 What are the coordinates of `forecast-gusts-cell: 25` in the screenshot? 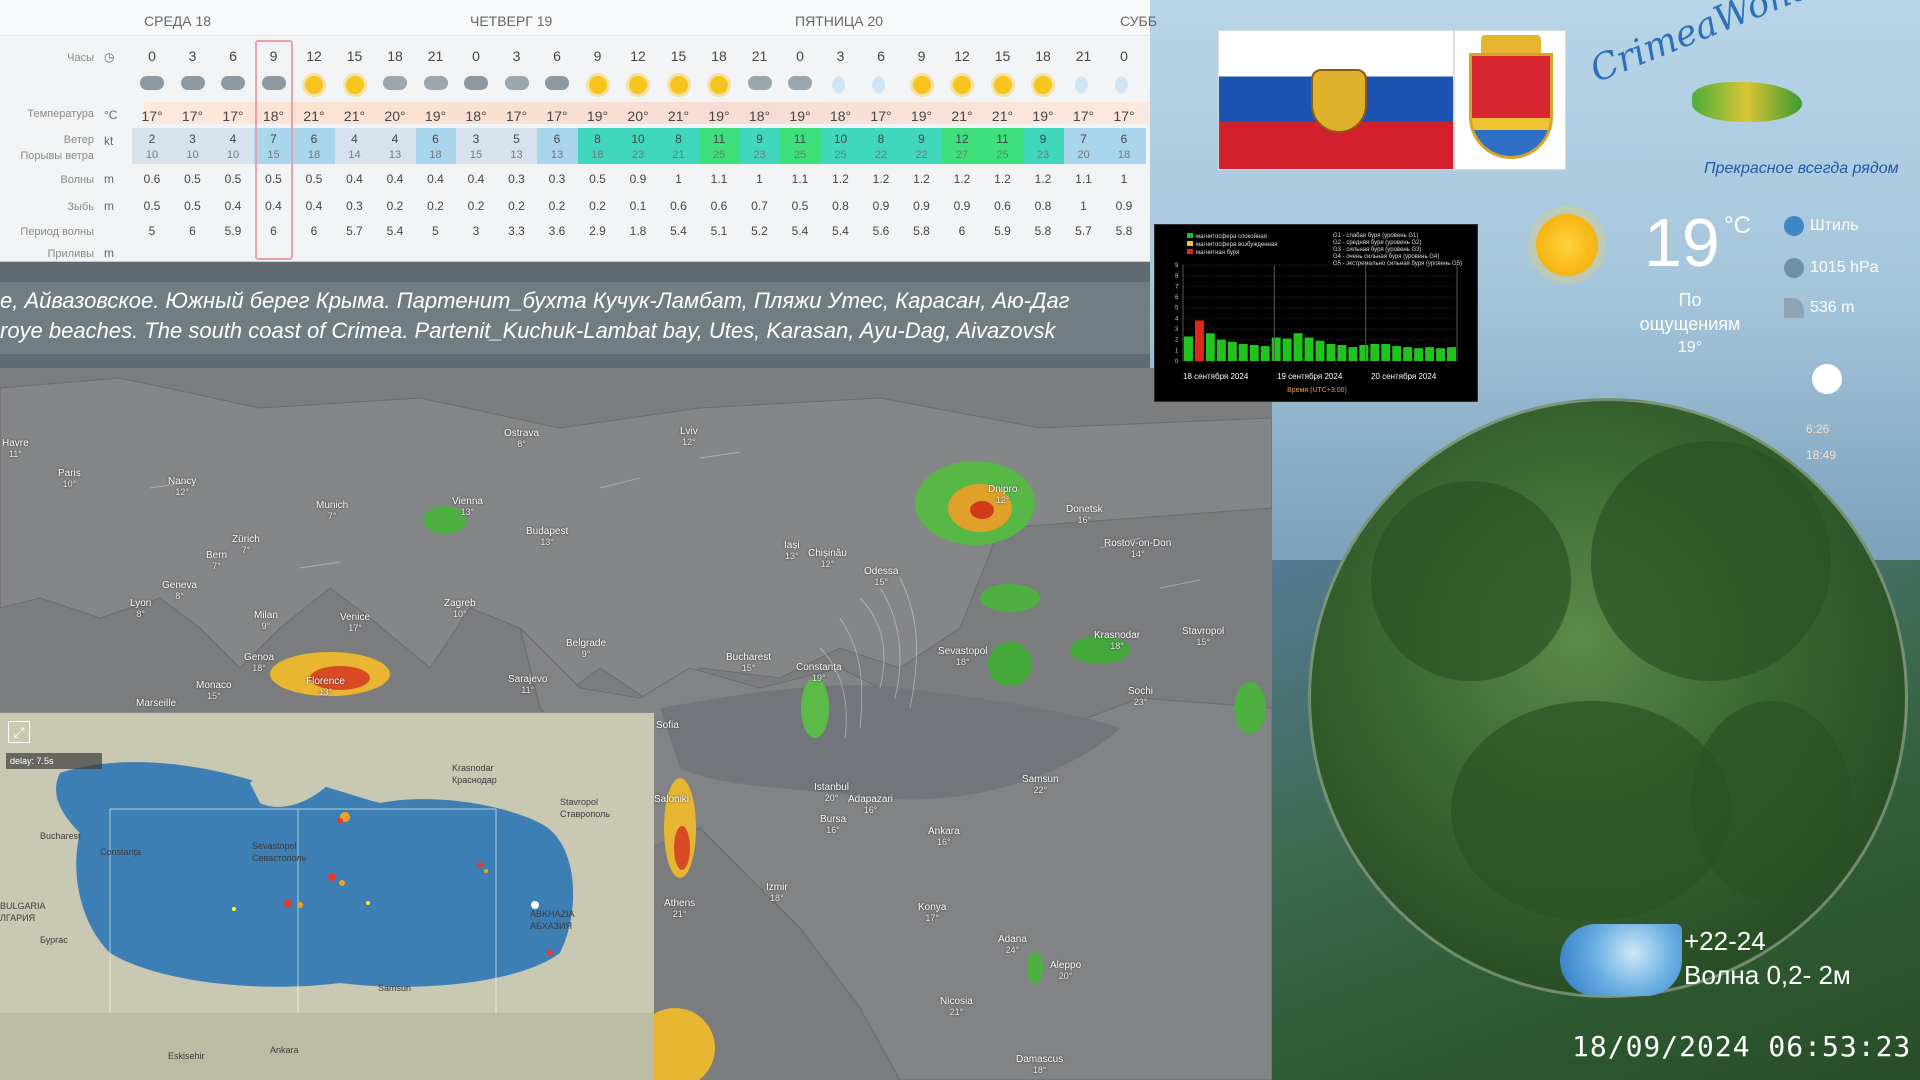 It's located at (800, 155).